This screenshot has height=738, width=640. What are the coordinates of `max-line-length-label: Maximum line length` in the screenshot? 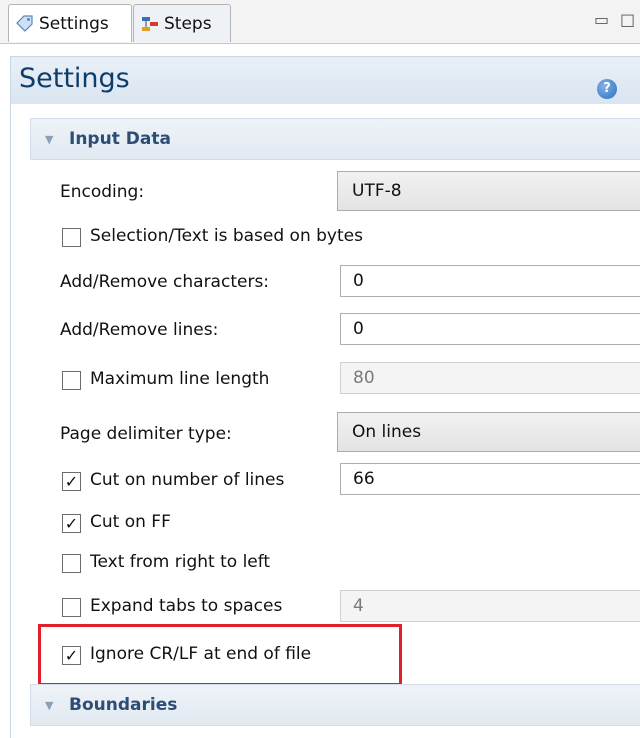 It's located at (180, 379).